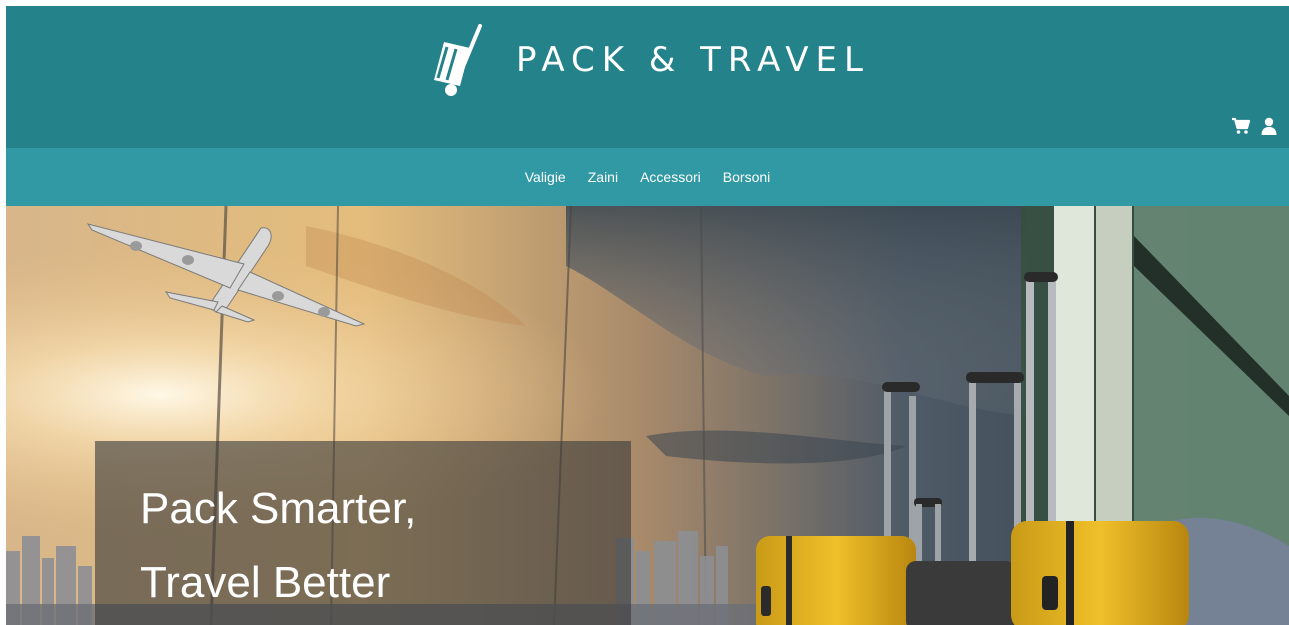 This screenshot has width=1289, height=625. Describe the element at coordinates (693, 60) in the screenshot. I see `brand-name: PACK & TRAVEL` at that location.